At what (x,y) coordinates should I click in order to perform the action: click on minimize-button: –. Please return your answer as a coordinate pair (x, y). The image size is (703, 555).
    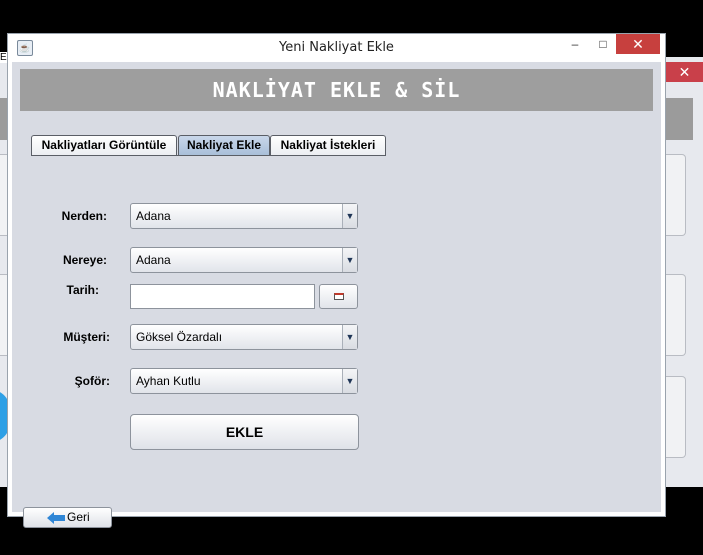
    Looking at the image, I should click on (575, 44).